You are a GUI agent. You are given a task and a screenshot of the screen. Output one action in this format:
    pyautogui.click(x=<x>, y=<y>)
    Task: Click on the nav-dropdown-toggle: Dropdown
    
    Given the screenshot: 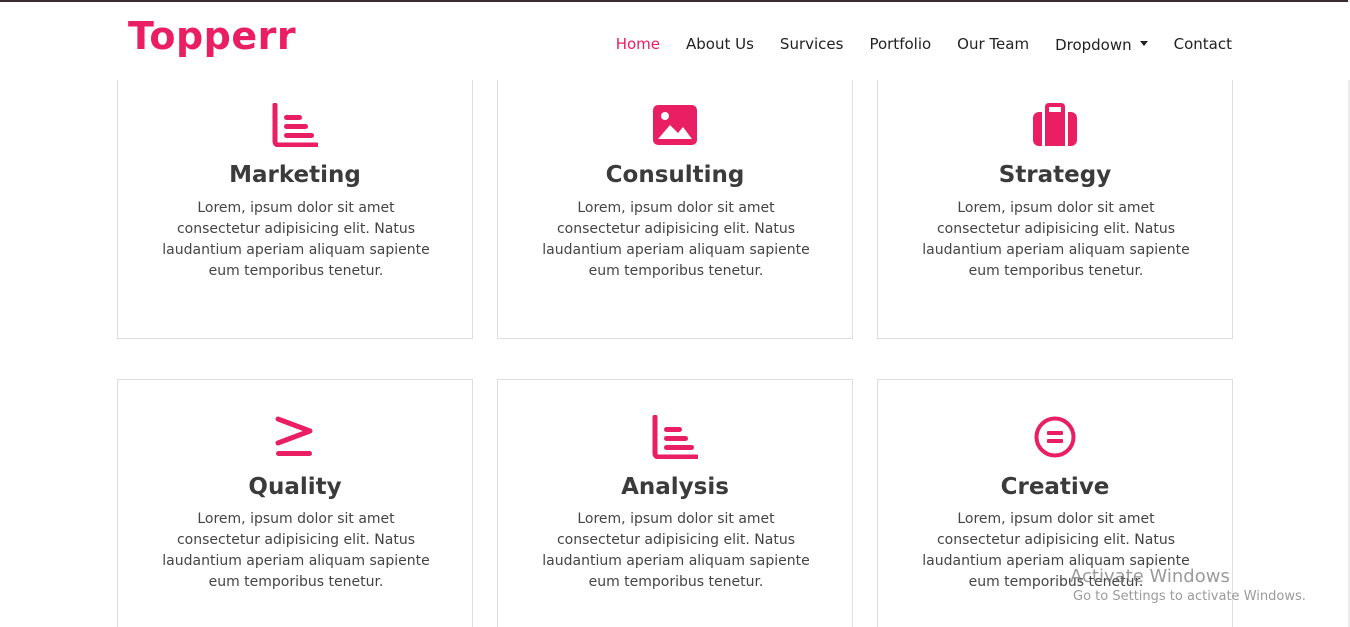 What is the action you would take?
    pyautogui.click(x=1101, y=44)
    